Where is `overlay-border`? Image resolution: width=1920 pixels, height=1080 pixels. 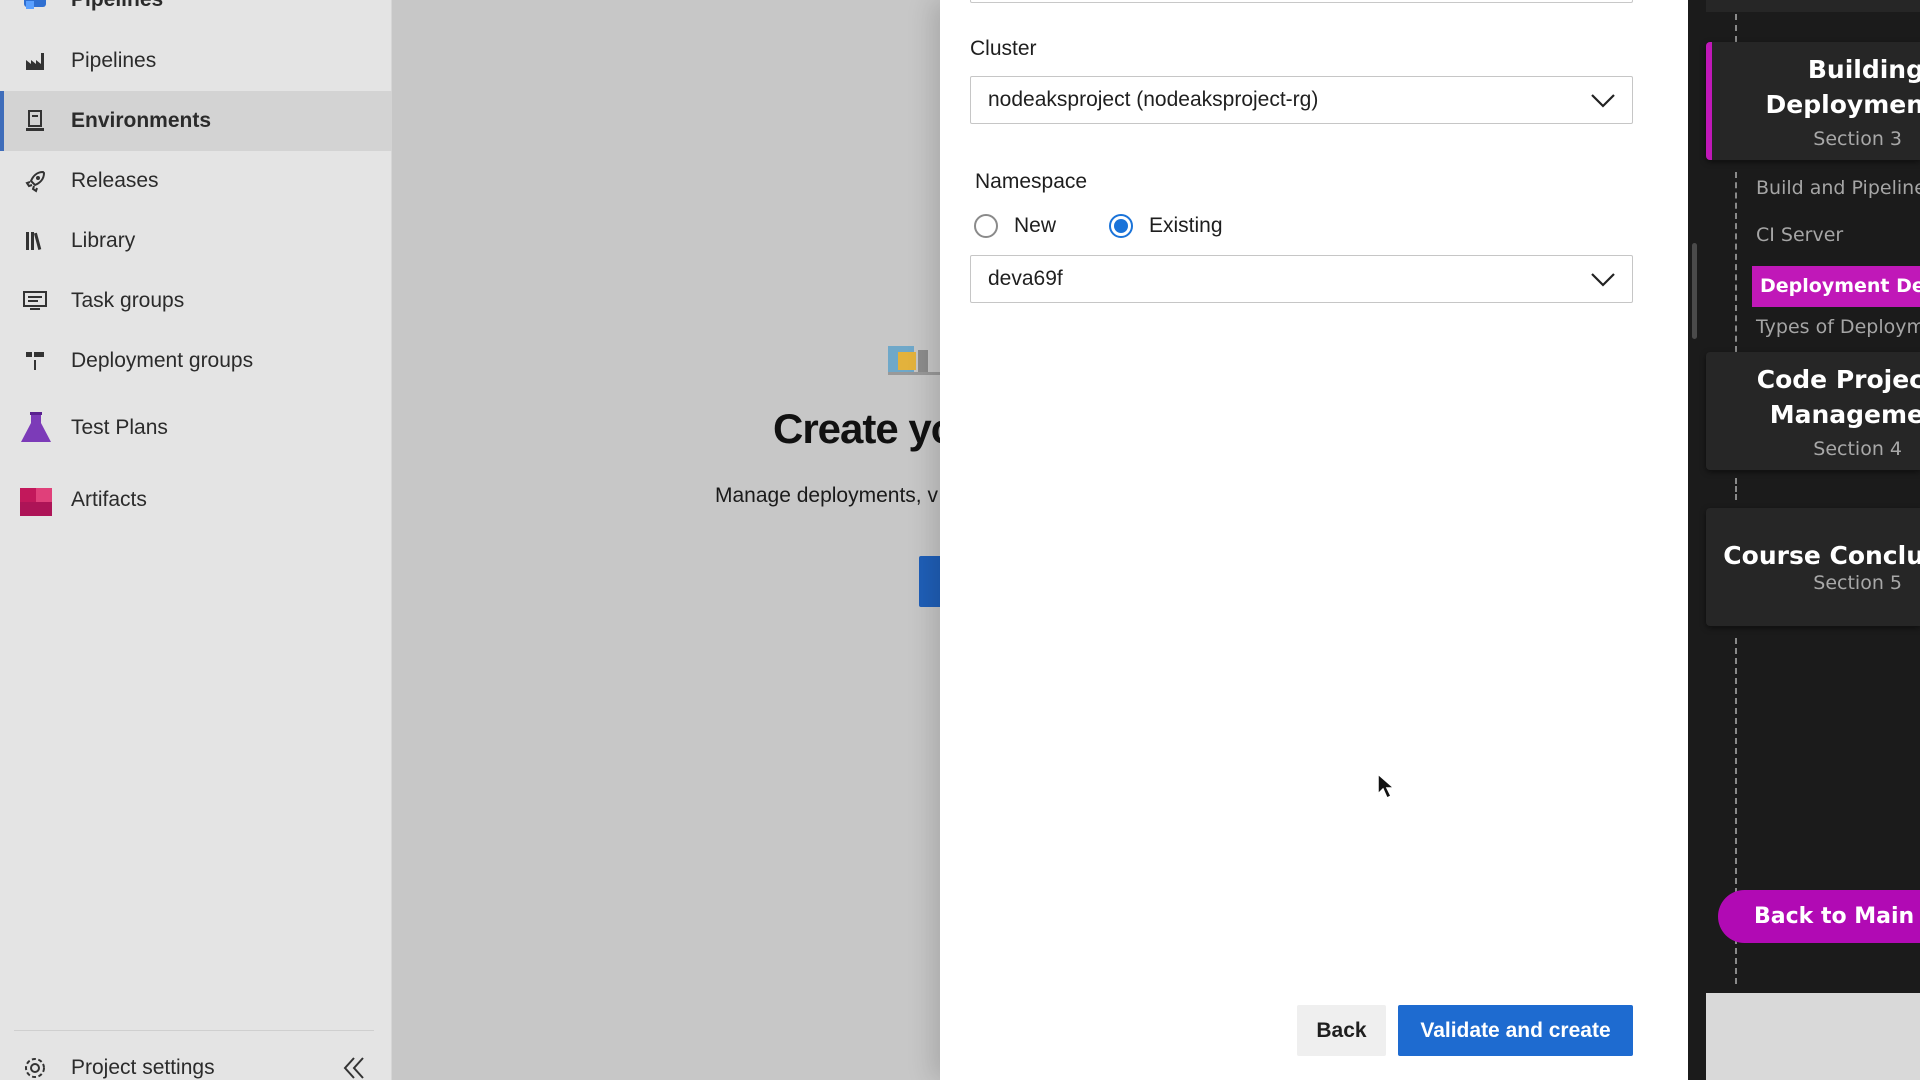
overlay-border is located at coordinates (1675, 540).